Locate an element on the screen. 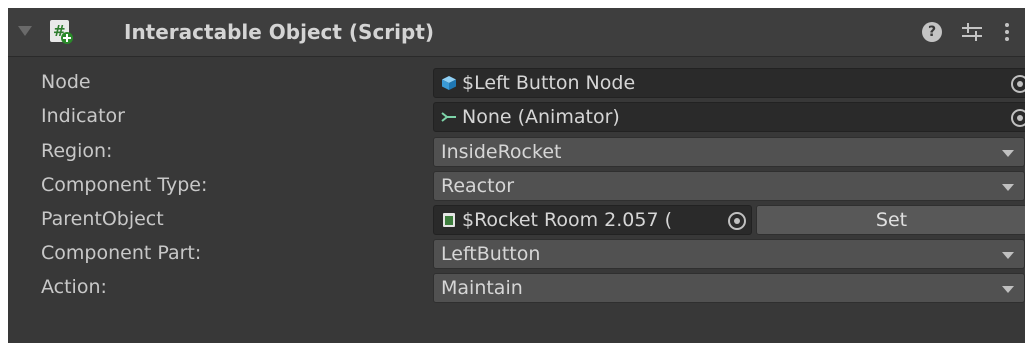 The width and height of the screenshot is (1025, 343). kebab-menu-icon is located at coordinates (1007, 32).